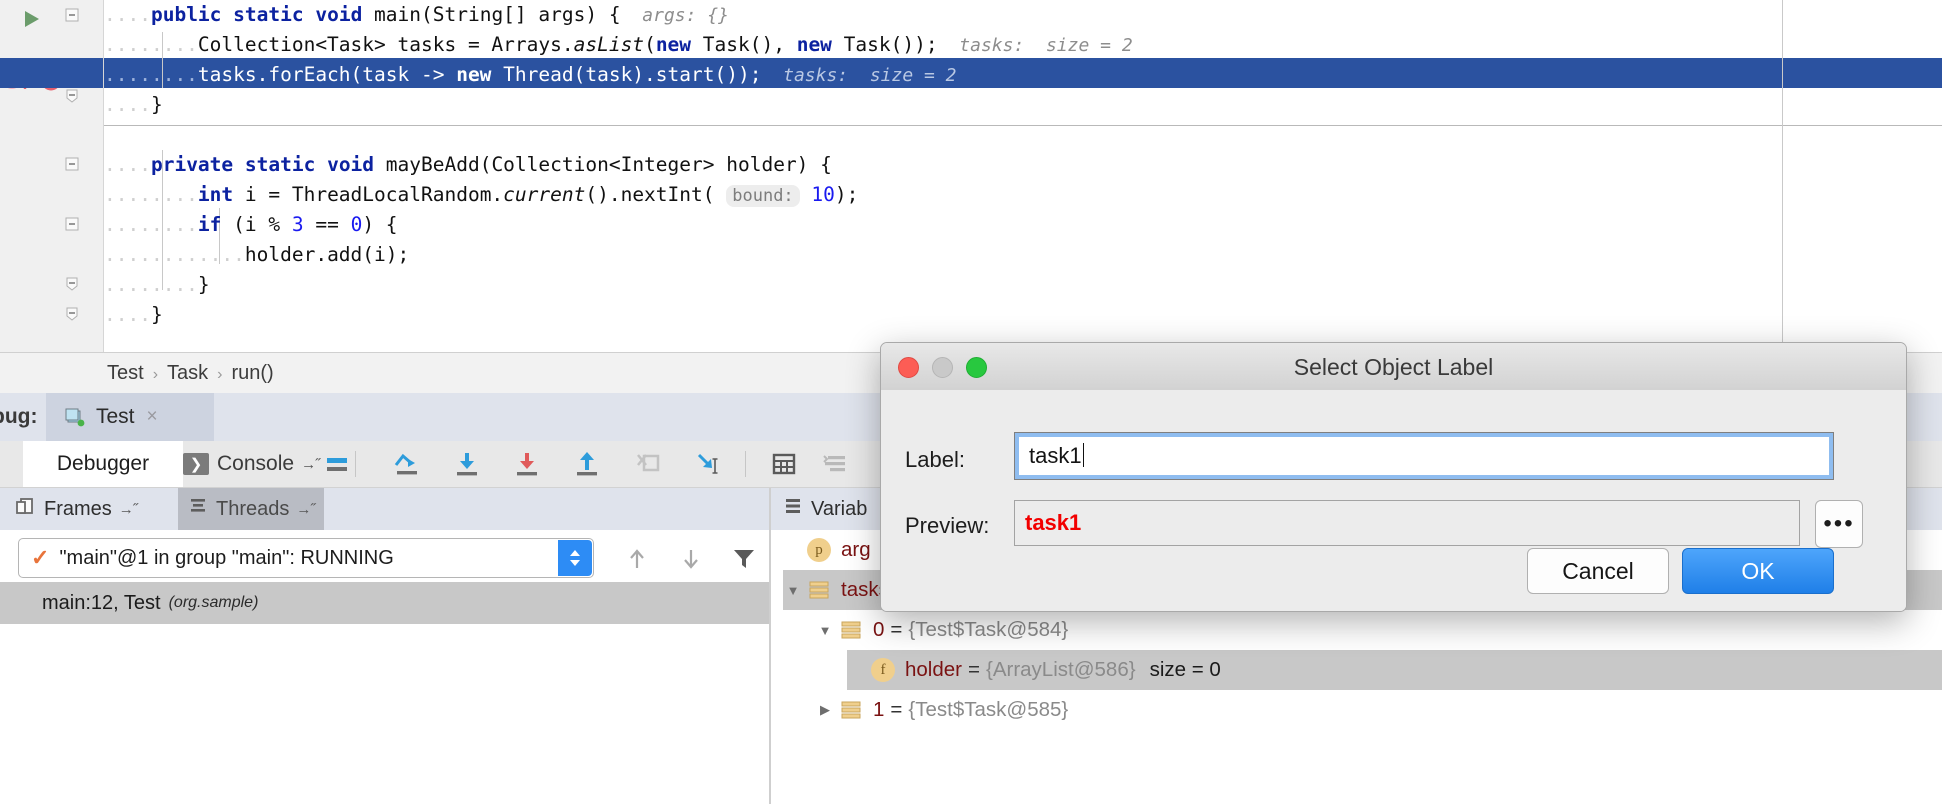 The image size is (1942, 804). Describe the element at coordinates (691, 559) in the screenshot. I see `frame-down-icon` at that location.